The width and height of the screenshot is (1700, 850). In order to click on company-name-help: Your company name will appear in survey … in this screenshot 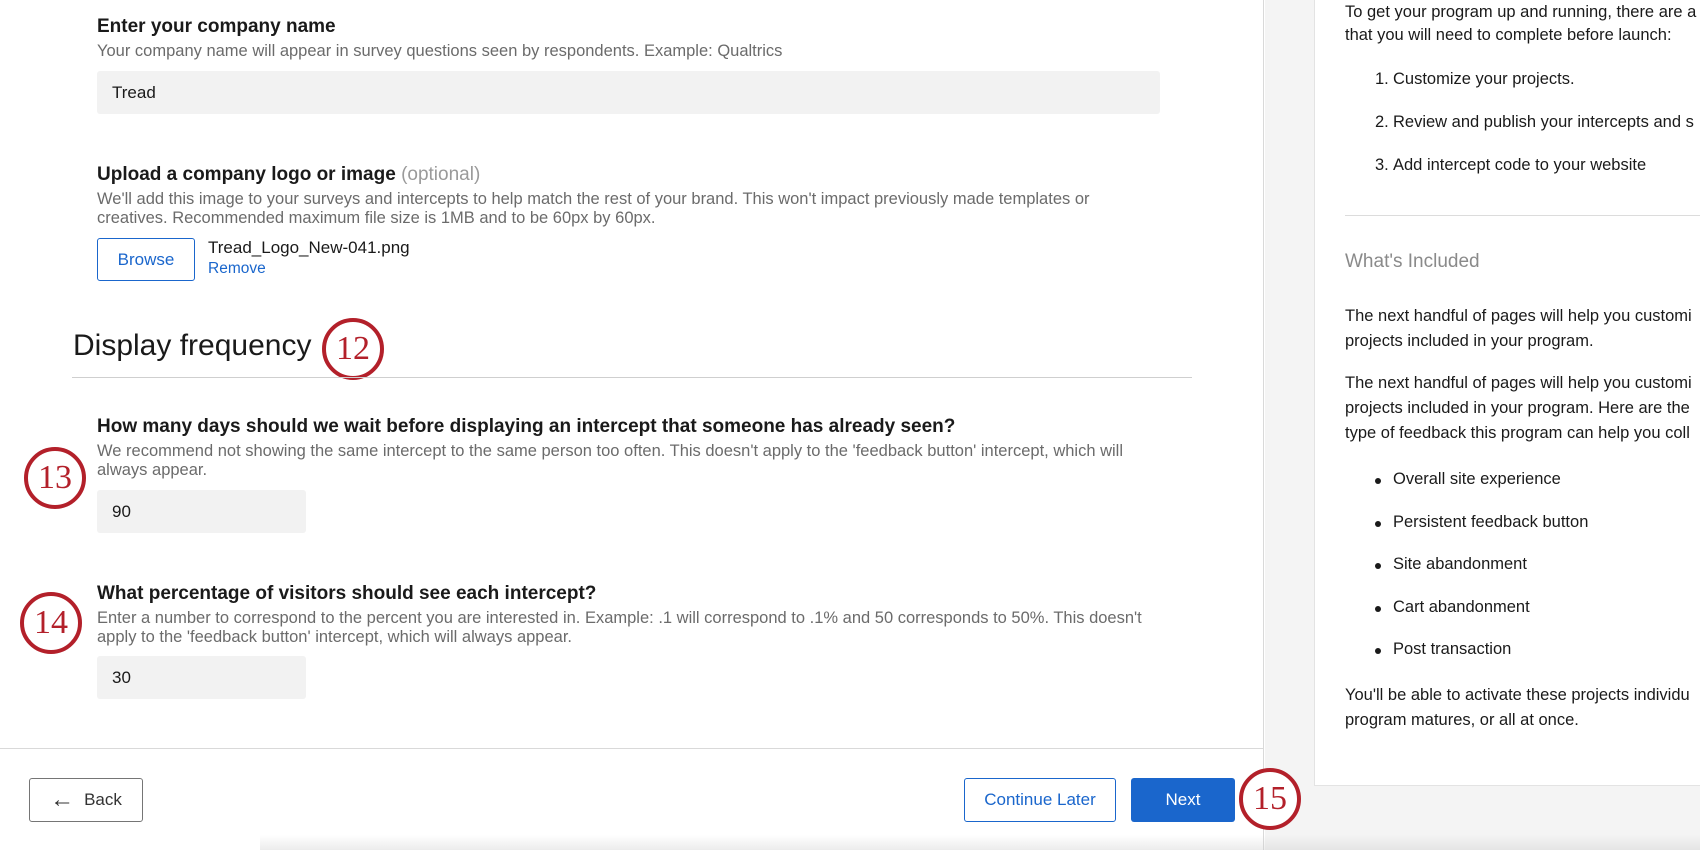, I will do `click(440, 51)`.